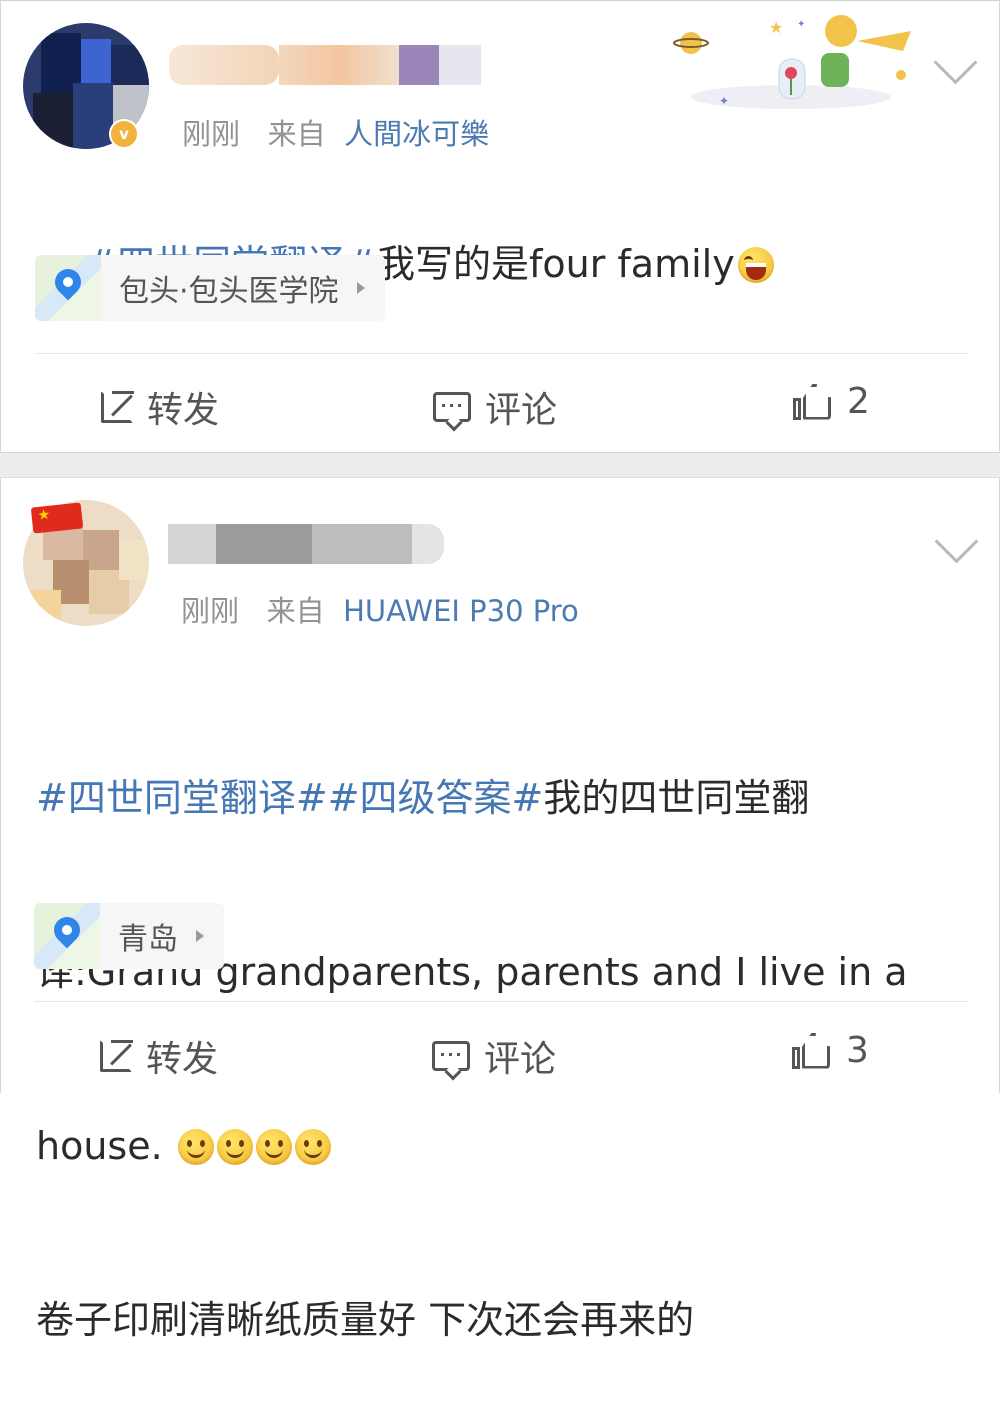 The height and width of the screenshot is (1407, 1000). What do you see at coordinates (857, 1050) in the screenshot?
I see `like-count: 3` at bounding box center [857, 1050].